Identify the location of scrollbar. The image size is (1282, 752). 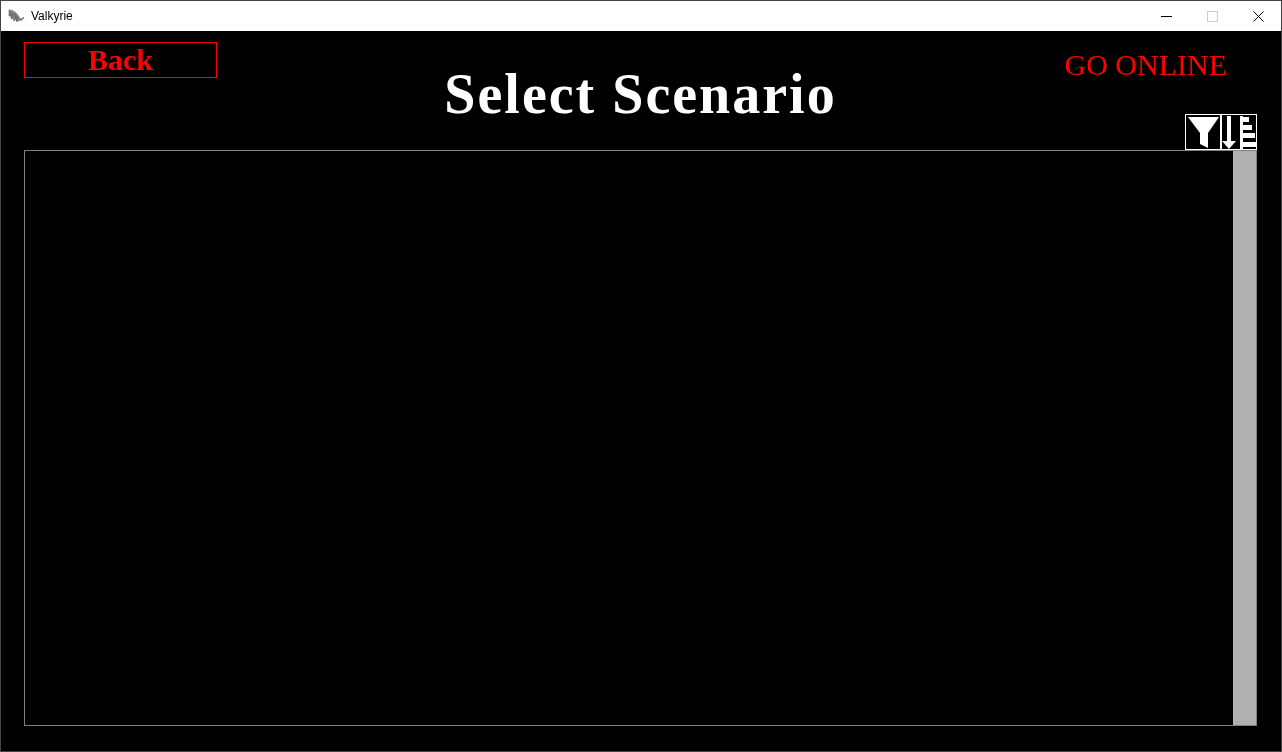
(1244, 438).